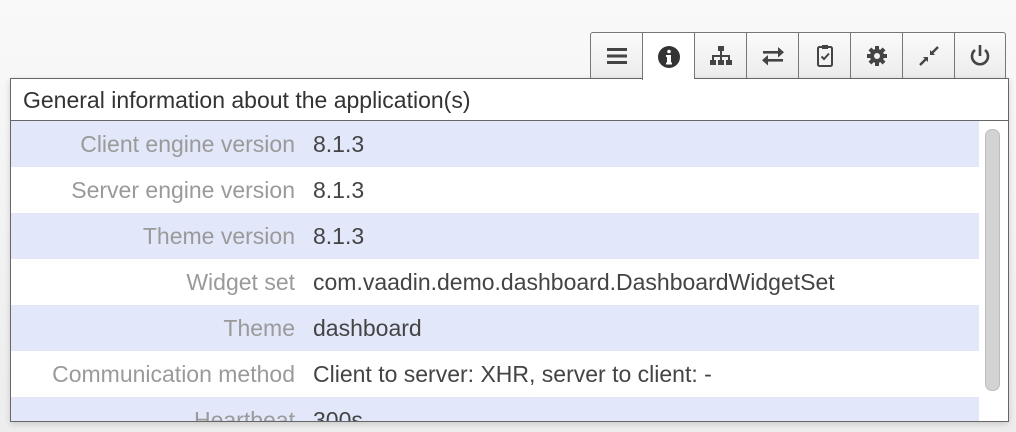 The image size is (1016, 432). Describe the element at coordinates (338, 414) in the screenshot. I see `row-value: 300s` at that location.